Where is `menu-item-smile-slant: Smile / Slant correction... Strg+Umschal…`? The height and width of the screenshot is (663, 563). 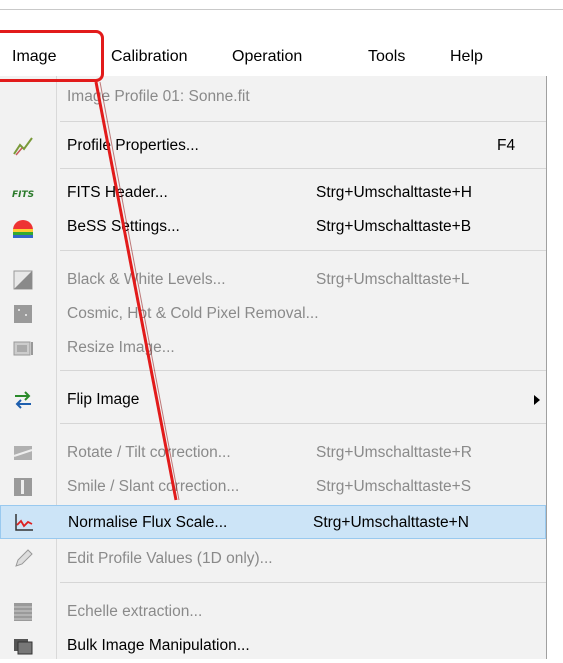
menu-item-smile-slant: Smile / Slant correction... Strg+Umschal… is located at coordinates (273, 487).